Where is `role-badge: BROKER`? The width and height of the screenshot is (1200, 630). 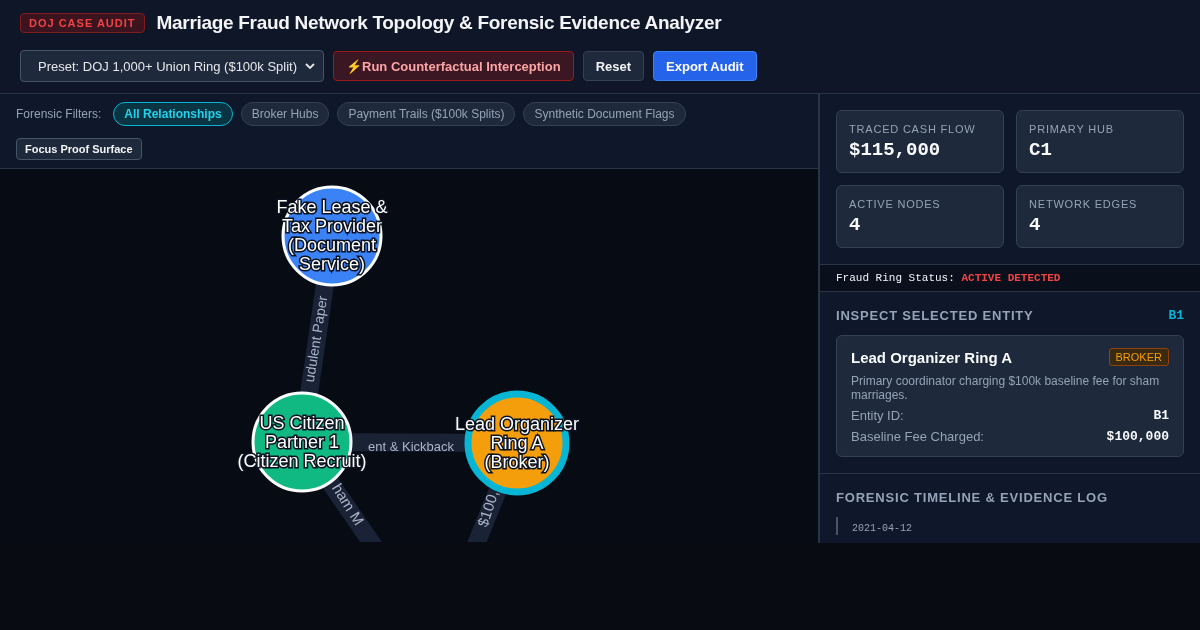 role-badge: BROKER is located at coordinates (1138, 357).